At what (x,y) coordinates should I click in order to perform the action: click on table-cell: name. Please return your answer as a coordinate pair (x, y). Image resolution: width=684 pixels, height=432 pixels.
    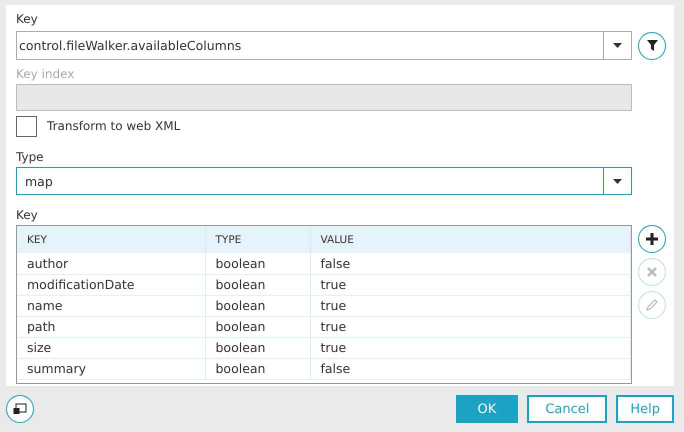
    Looking at the image, I should click on (111, 305).